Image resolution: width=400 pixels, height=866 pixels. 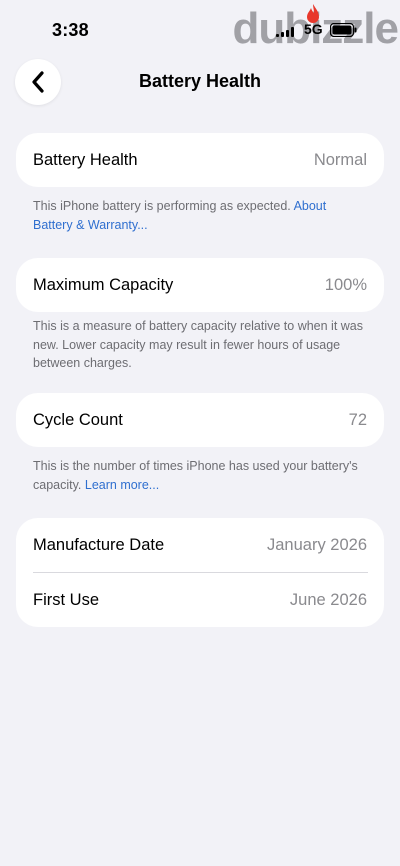 What do you see at coordinates (85, 159) in the screenshot?
I see `battery-health-label: Battery Health` at bounding box center [85, 159].